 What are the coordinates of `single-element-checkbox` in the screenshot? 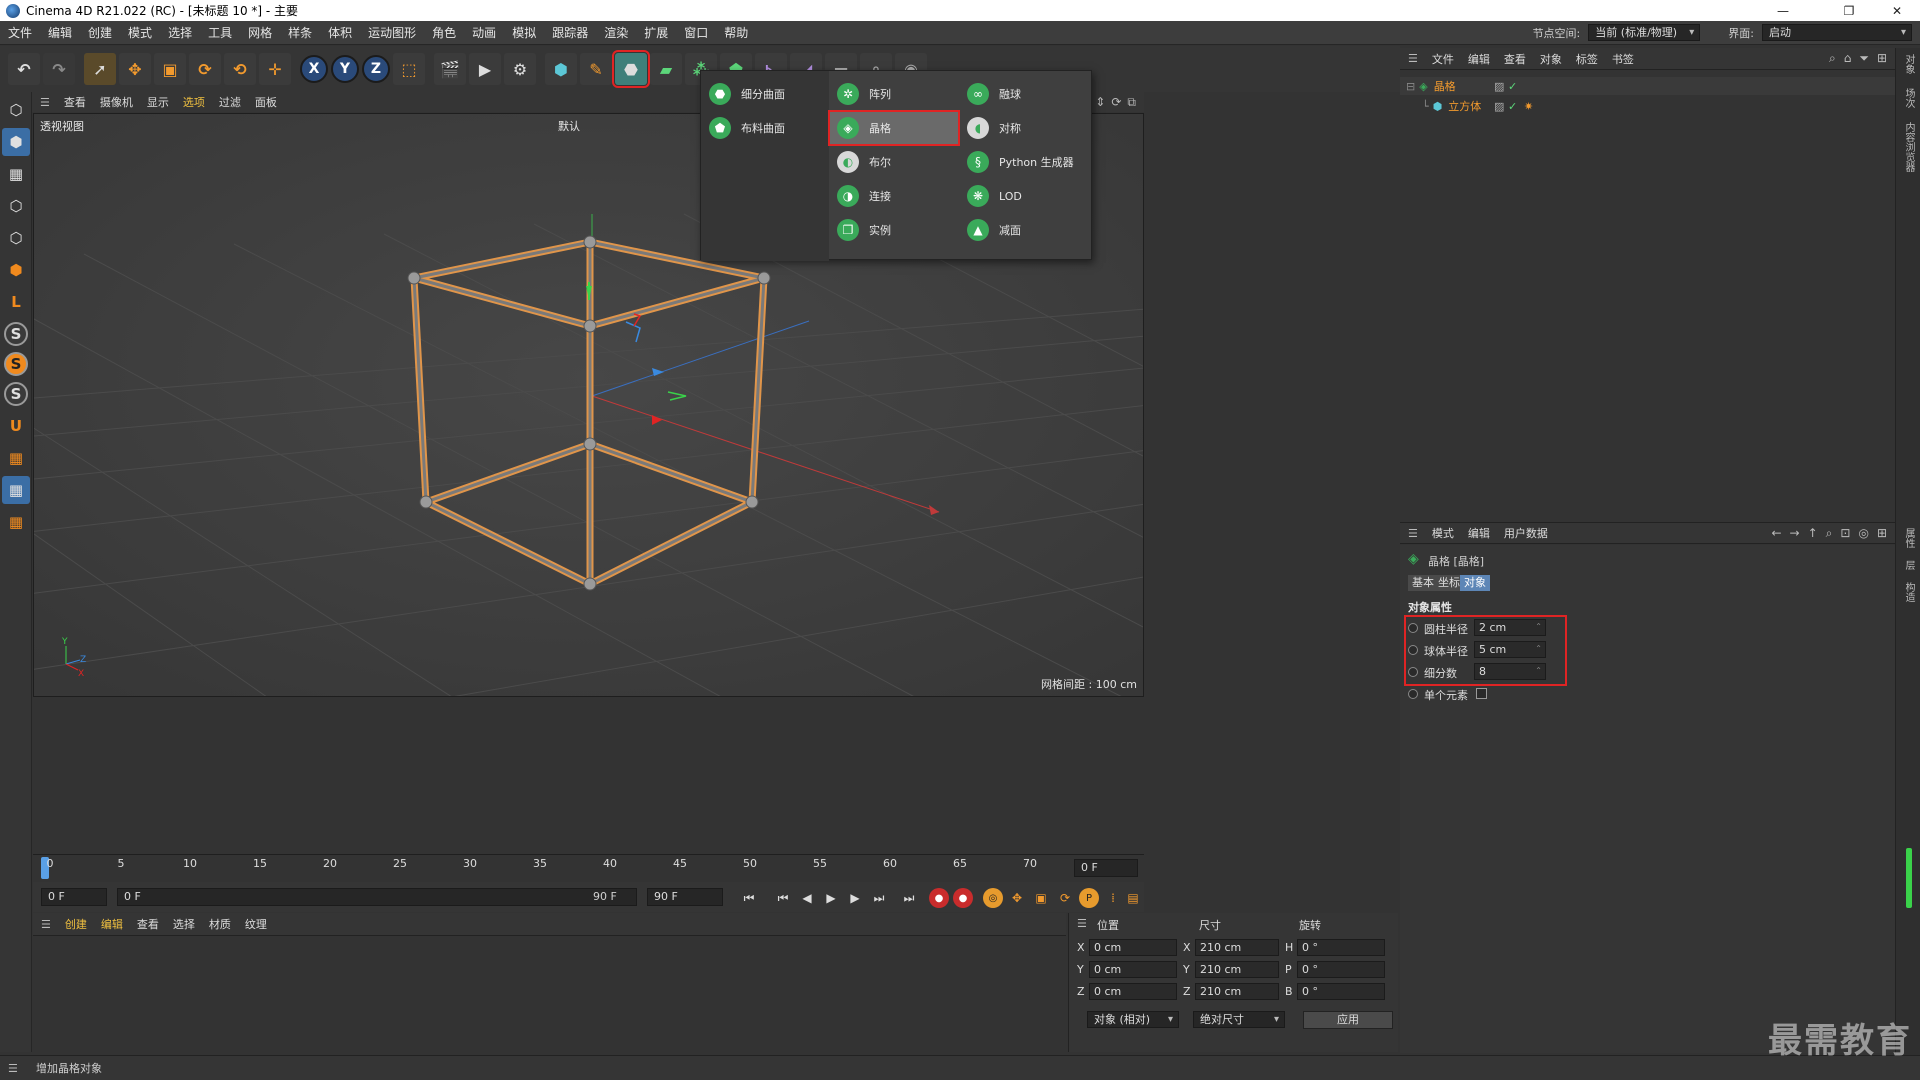 It's located at (1481, 693).